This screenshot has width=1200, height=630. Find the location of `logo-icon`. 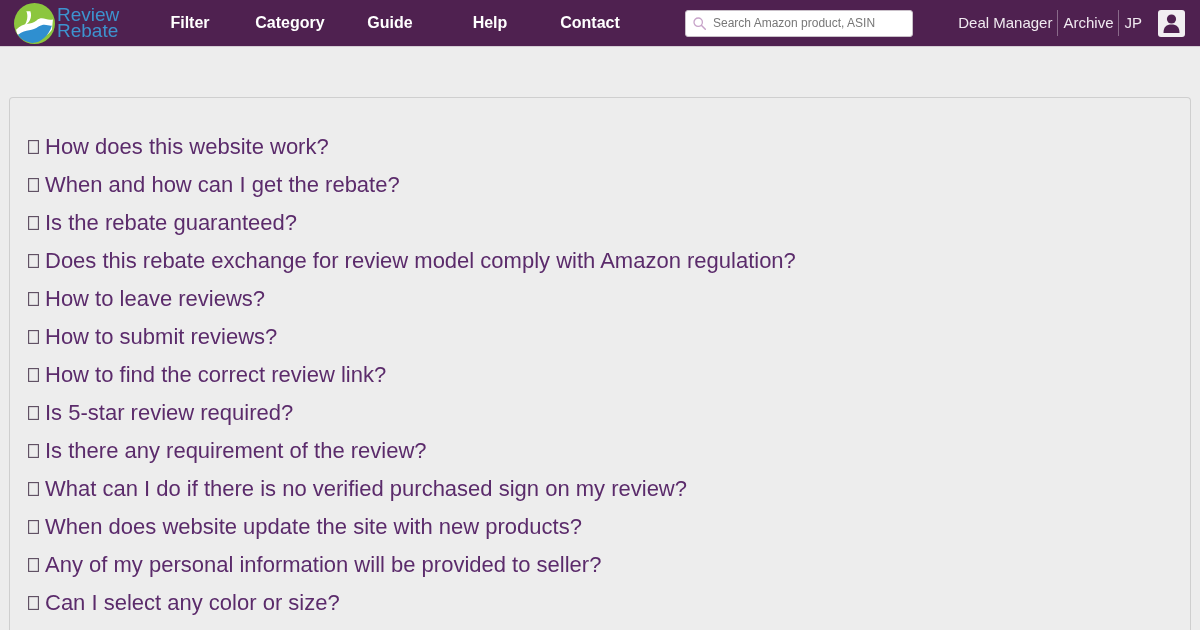

logo-icon is located at coordinates (34, 23).